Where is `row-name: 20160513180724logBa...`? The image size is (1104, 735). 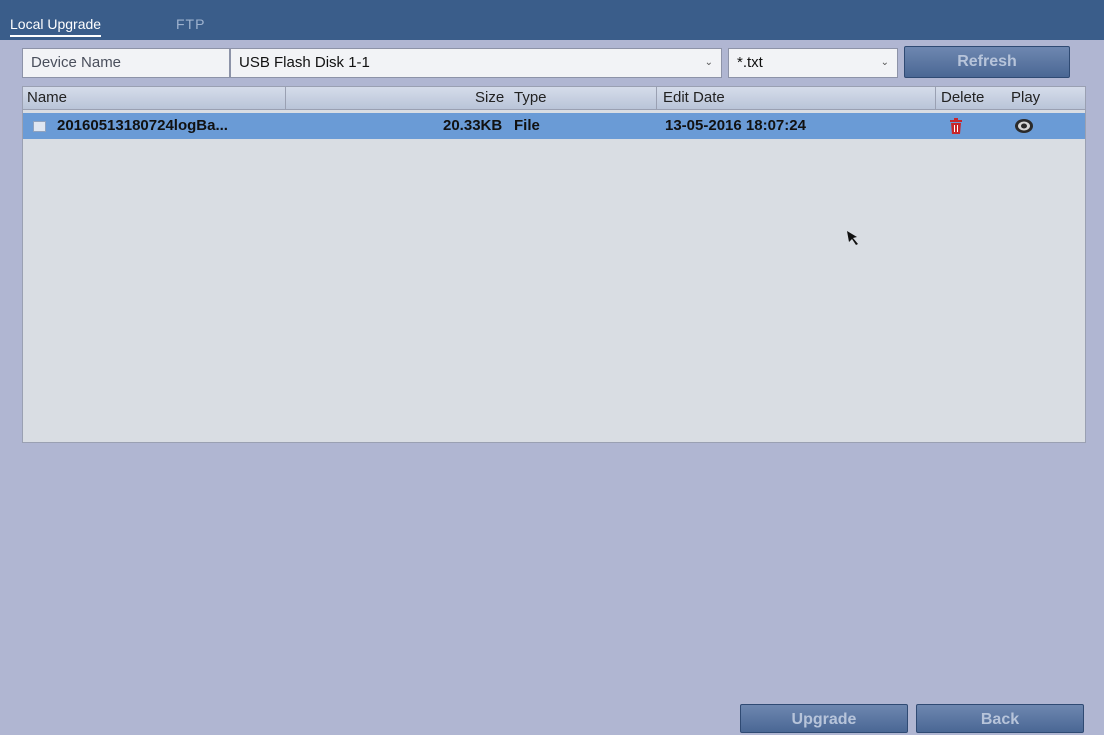 row-name: 20160513180724logBa... is located at coordinates (142, 125).